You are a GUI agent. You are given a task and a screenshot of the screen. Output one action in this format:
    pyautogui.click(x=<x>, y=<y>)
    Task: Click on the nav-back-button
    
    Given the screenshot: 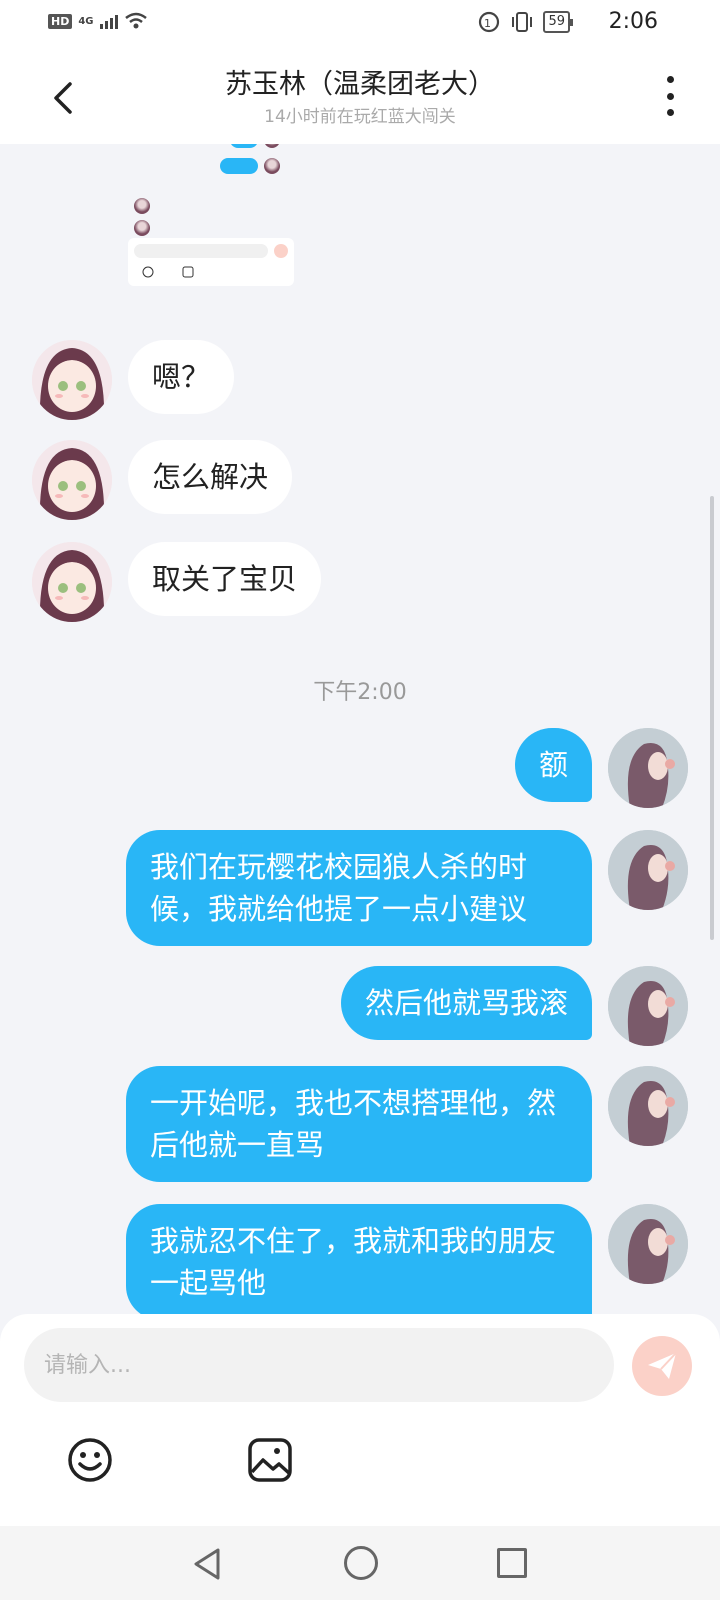 What is the action you would take?
    pyautogui.click(x=207, y=1564)
    